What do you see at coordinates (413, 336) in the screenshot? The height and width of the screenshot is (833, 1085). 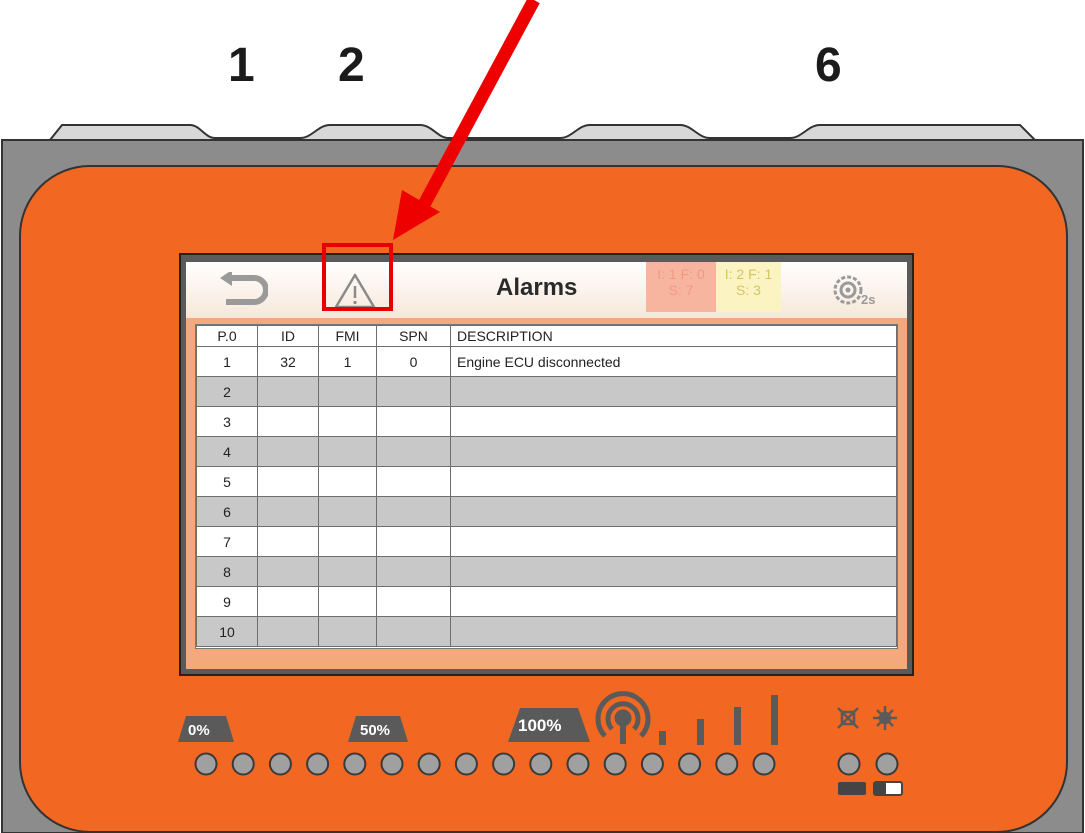 I see `column-header-spn: SPN` at bounding box center [413, 336].